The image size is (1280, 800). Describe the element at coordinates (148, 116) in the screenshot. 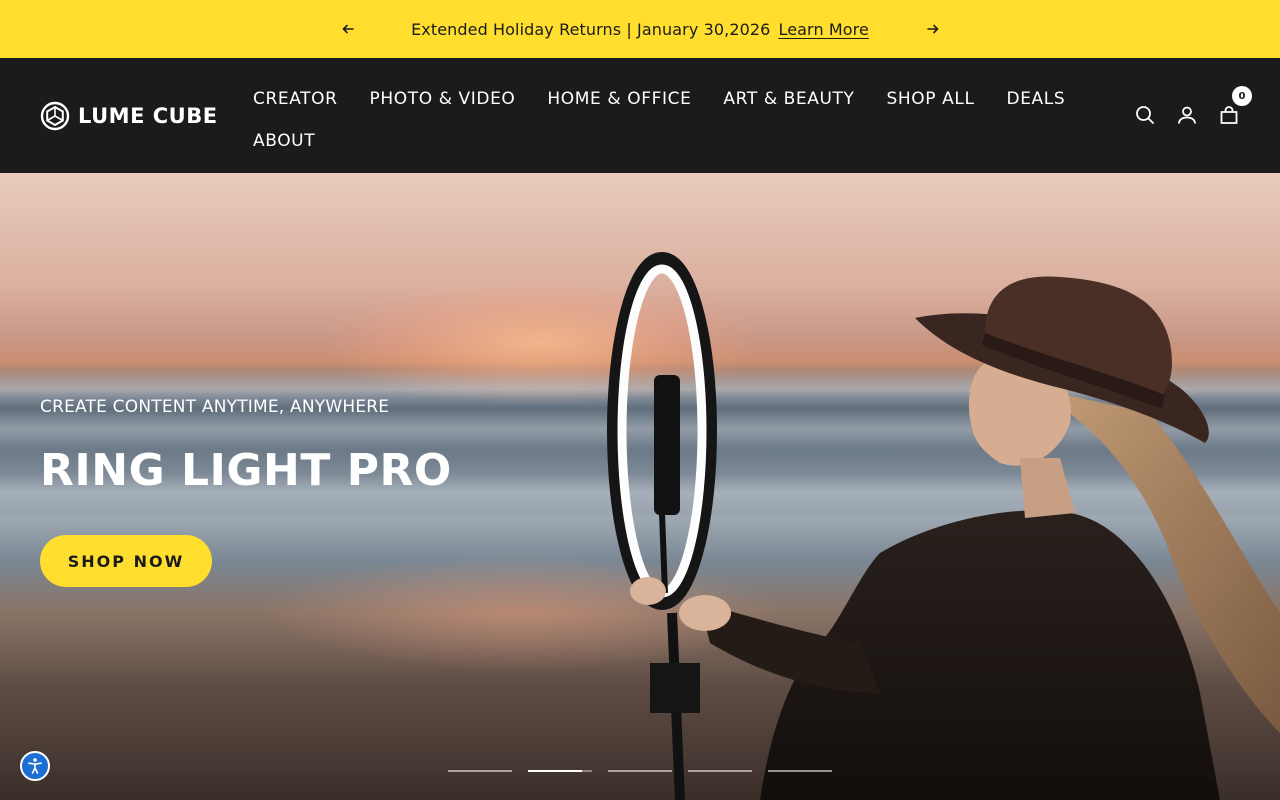

I see `logo-text: LUME CUBE` at that location.